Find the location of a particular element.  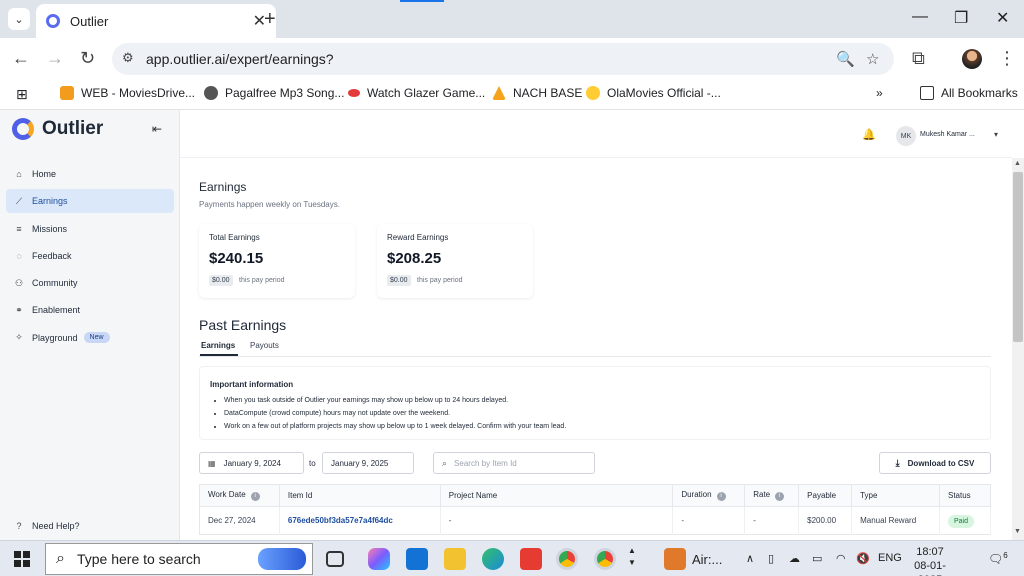

user-avatar: MK is located at coordinates (906, 136).